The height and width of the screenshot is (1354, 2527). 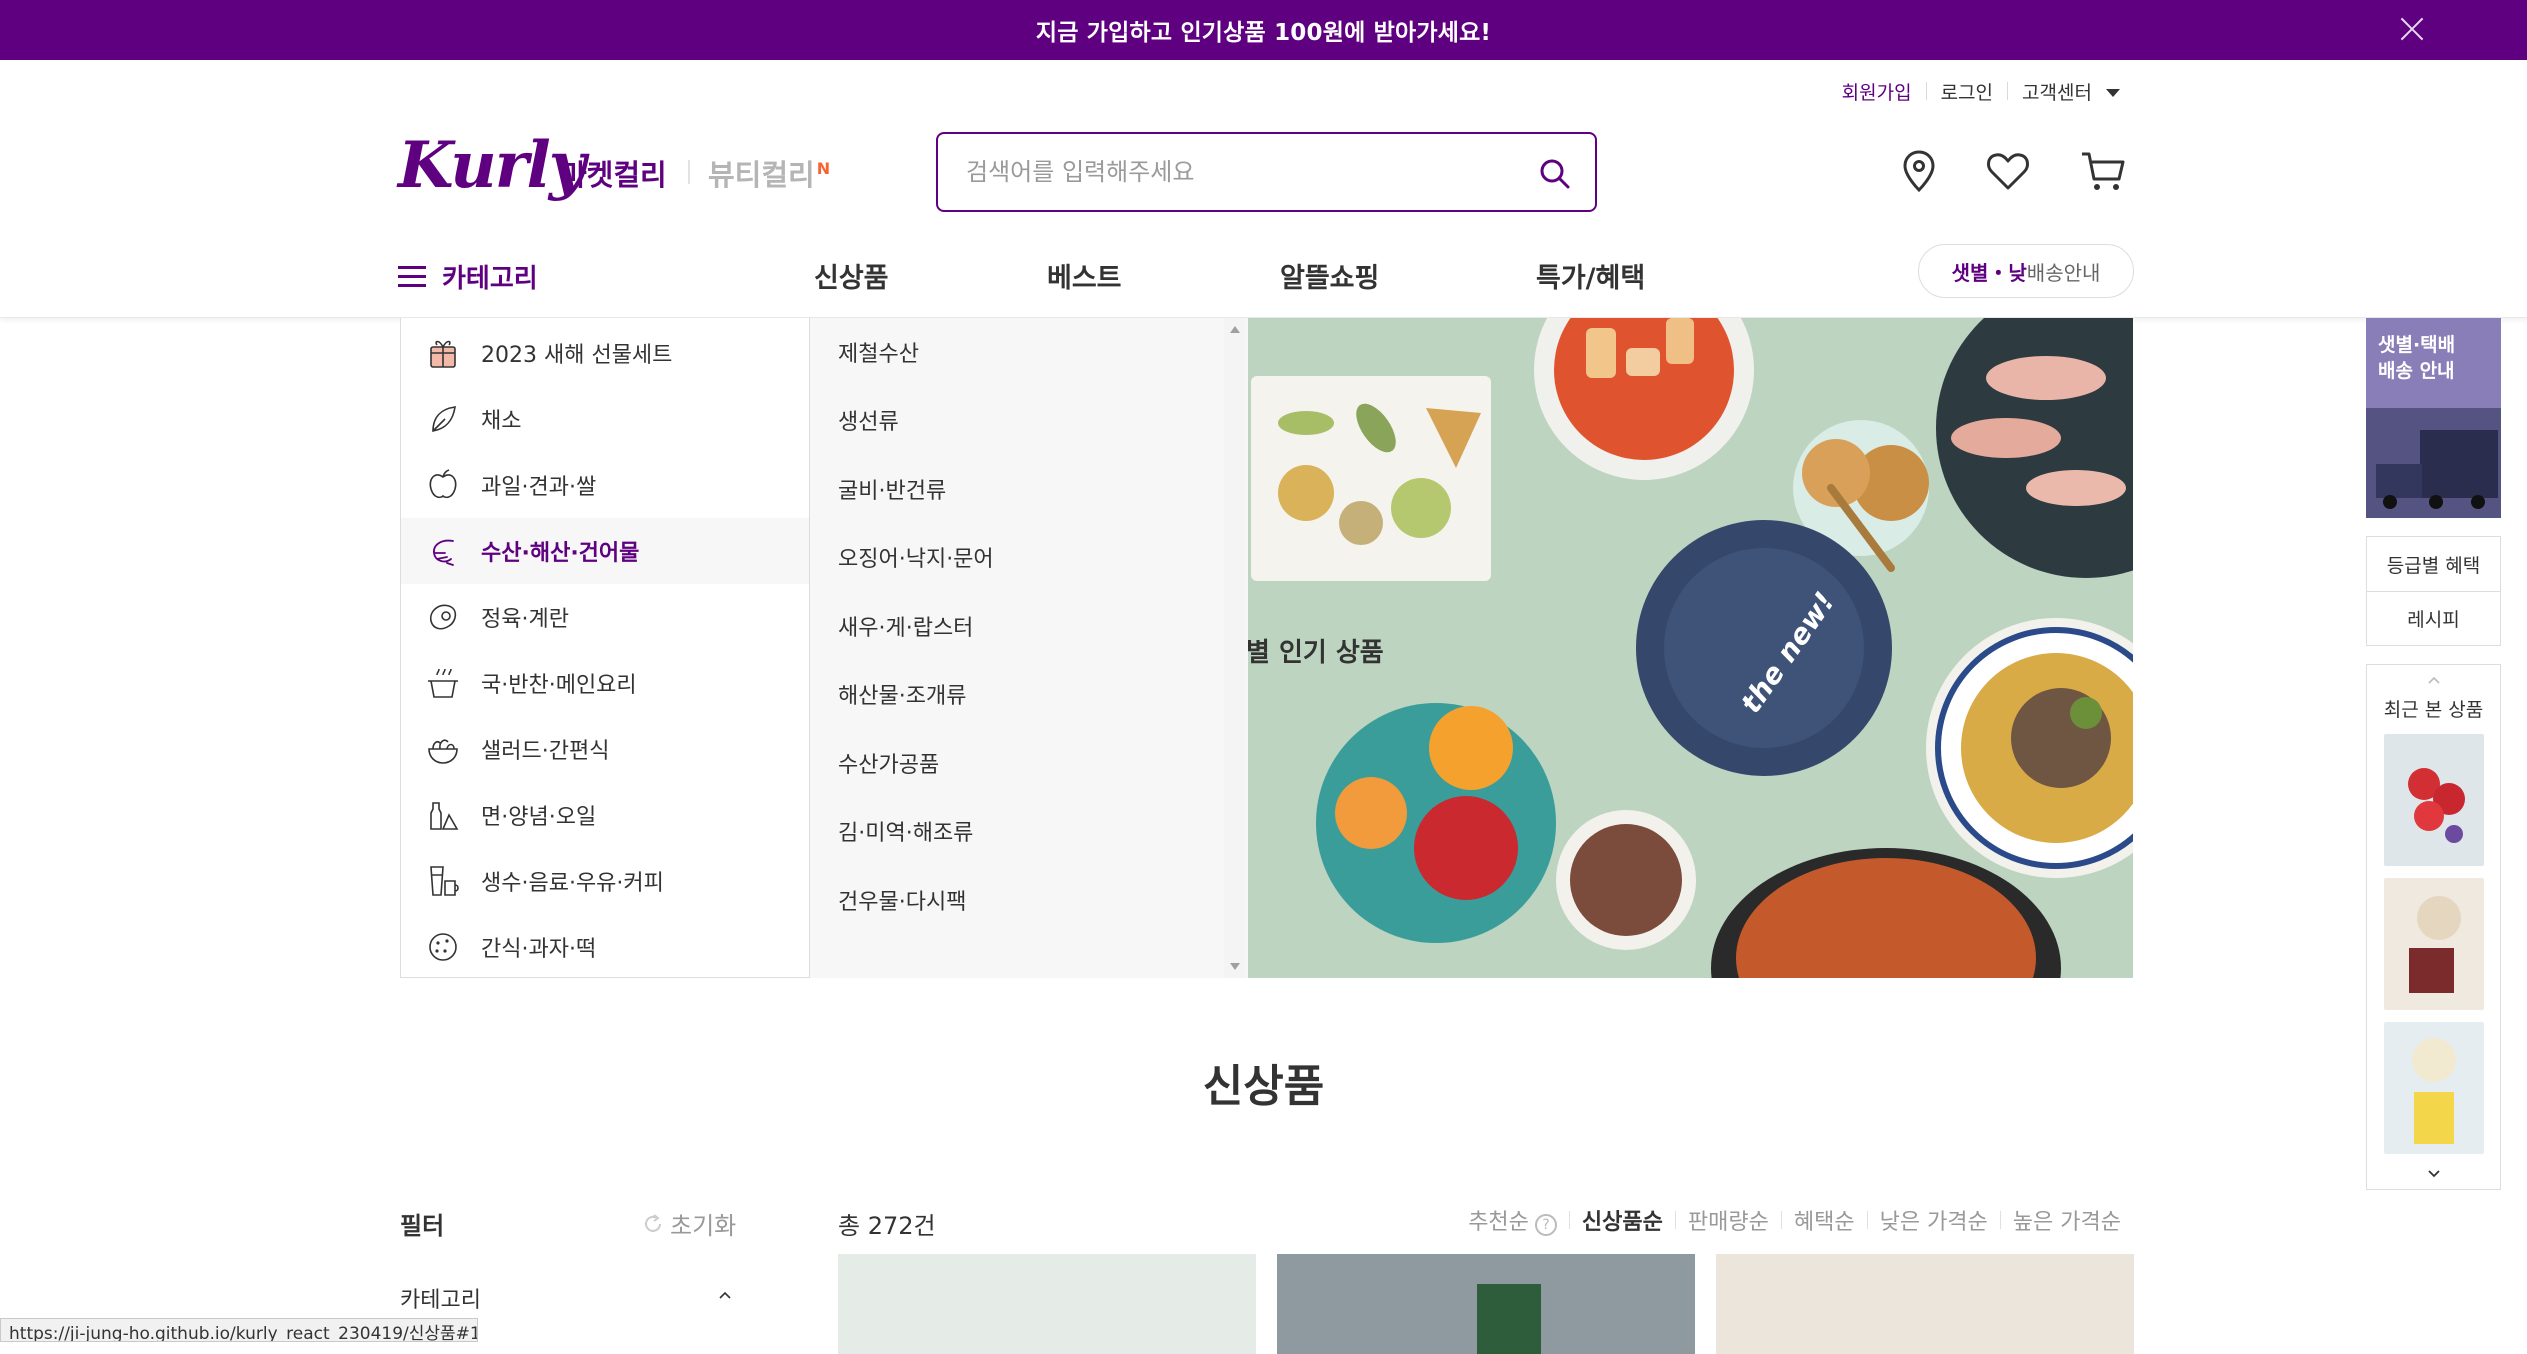 I want to click on category-item-label: 과일·견과·쌀, so click(x=539, y=487).